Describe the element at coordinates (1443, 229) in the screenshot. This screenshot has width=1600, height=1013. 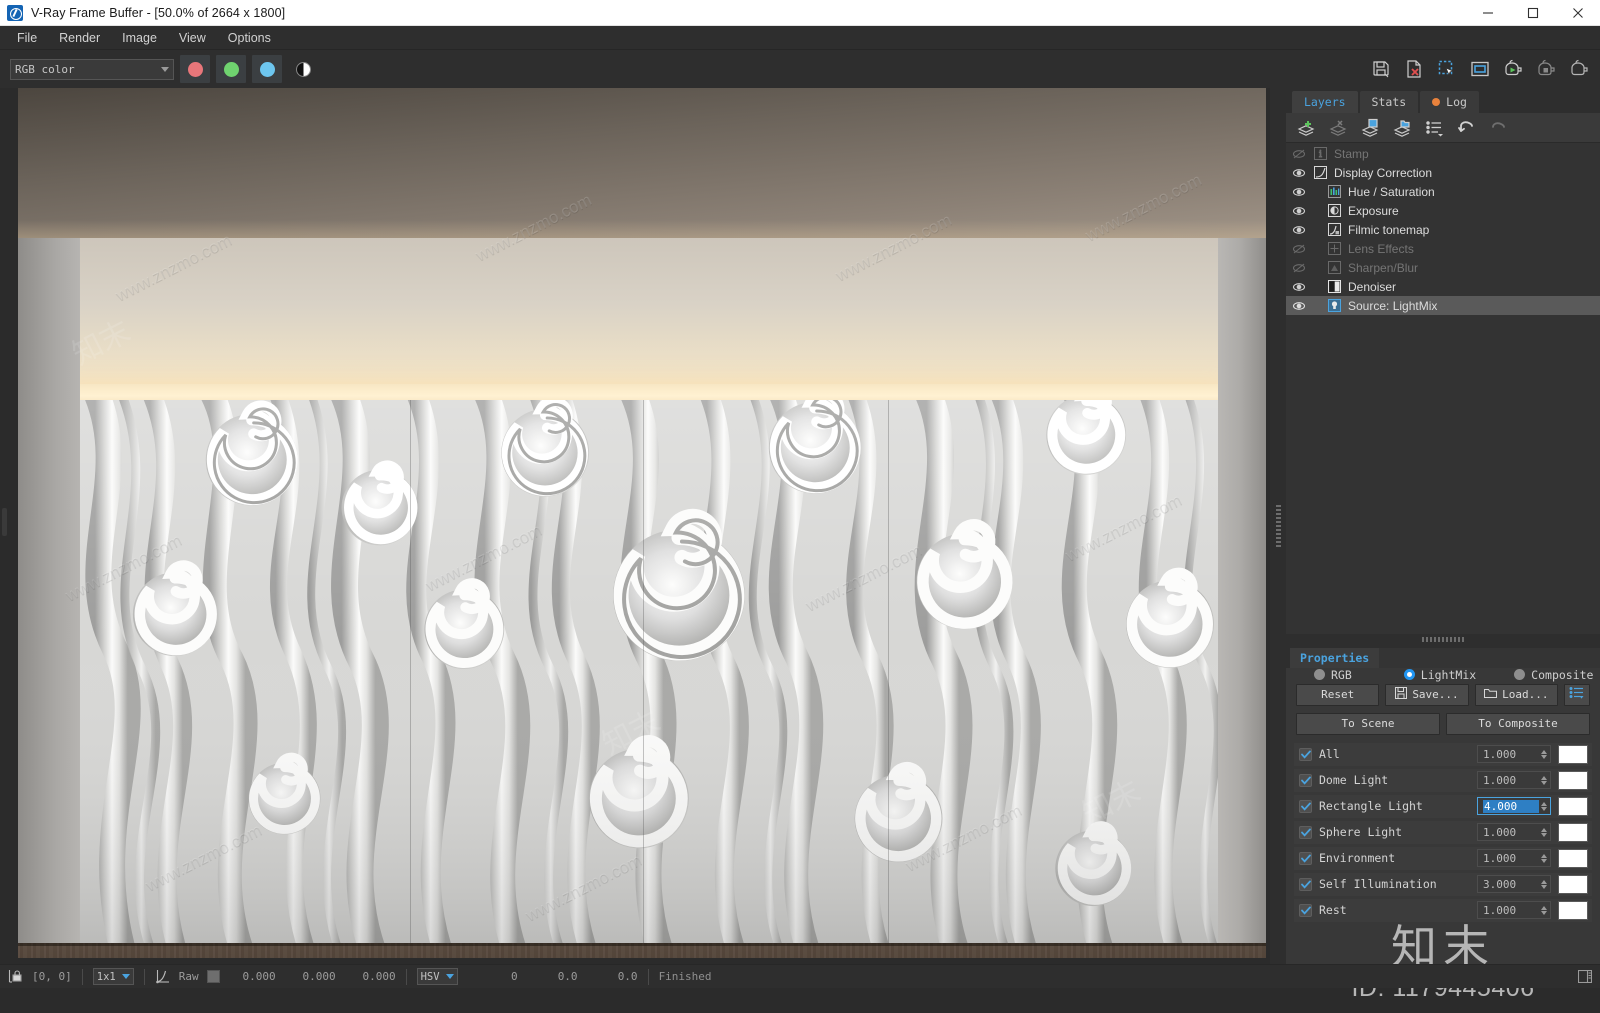
I see `layer-row-filmic-tonemap: Filmic tonemap` at that location.